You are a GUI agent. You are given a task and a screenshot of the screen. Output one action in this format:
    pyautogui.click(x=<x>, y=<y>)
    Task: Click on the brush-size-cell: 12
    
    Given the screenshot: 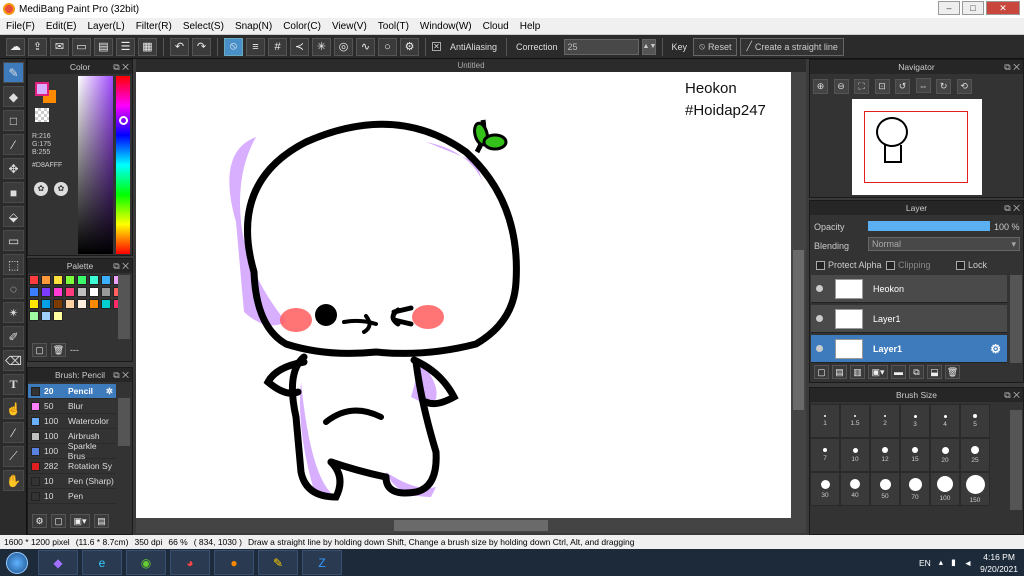 What is the action you would take?
    pyautogui.click(x=885, y=455)
    